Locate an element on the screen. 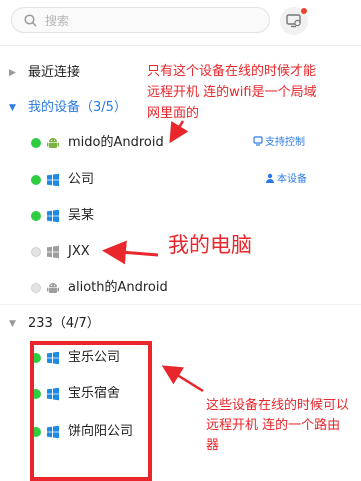 This screenshot has width=361, height=481. group-233: ▼ 233（4/7） is located at coordinates (70, 324).